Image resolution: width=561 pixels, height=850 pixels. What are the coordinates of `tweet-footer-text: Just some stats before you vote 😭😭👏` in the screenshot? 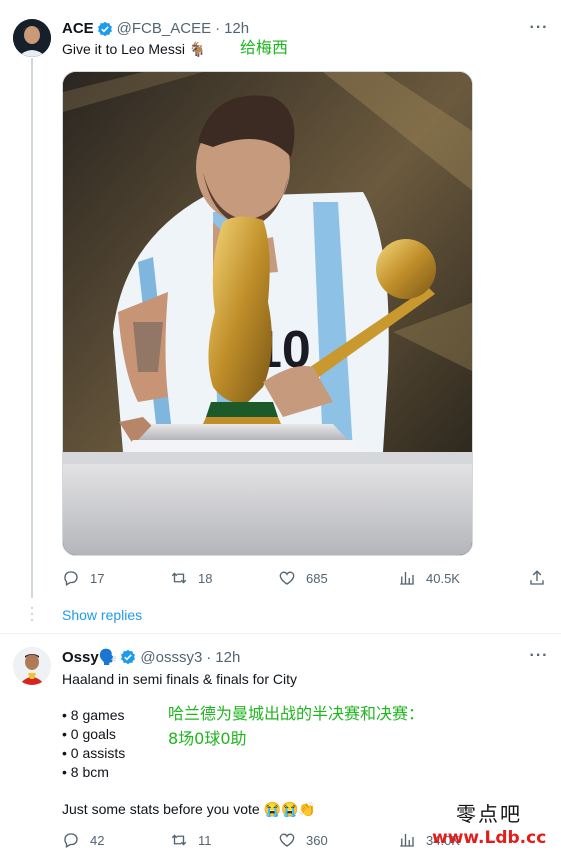 It's located at (189, 809).